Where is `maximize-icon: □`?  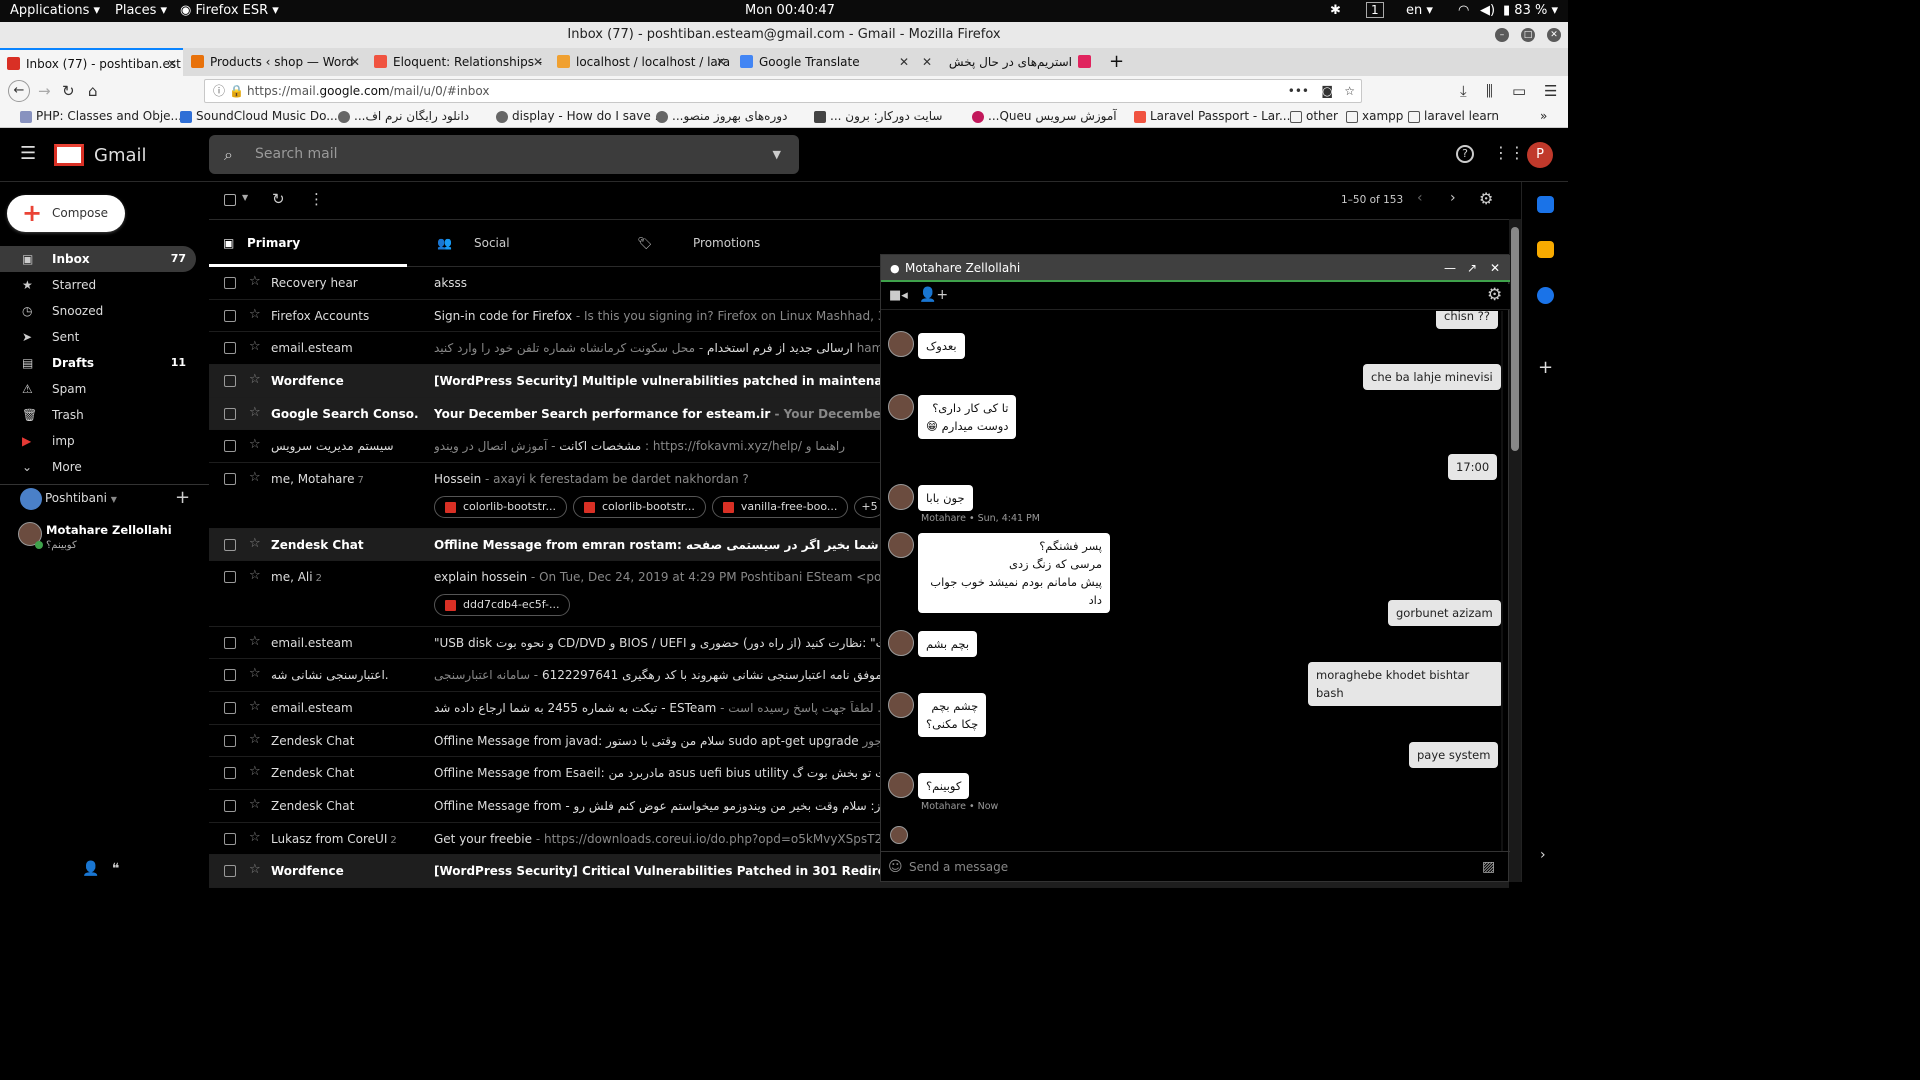 maximize-icon: □ is located at coordinates (1528, 35).